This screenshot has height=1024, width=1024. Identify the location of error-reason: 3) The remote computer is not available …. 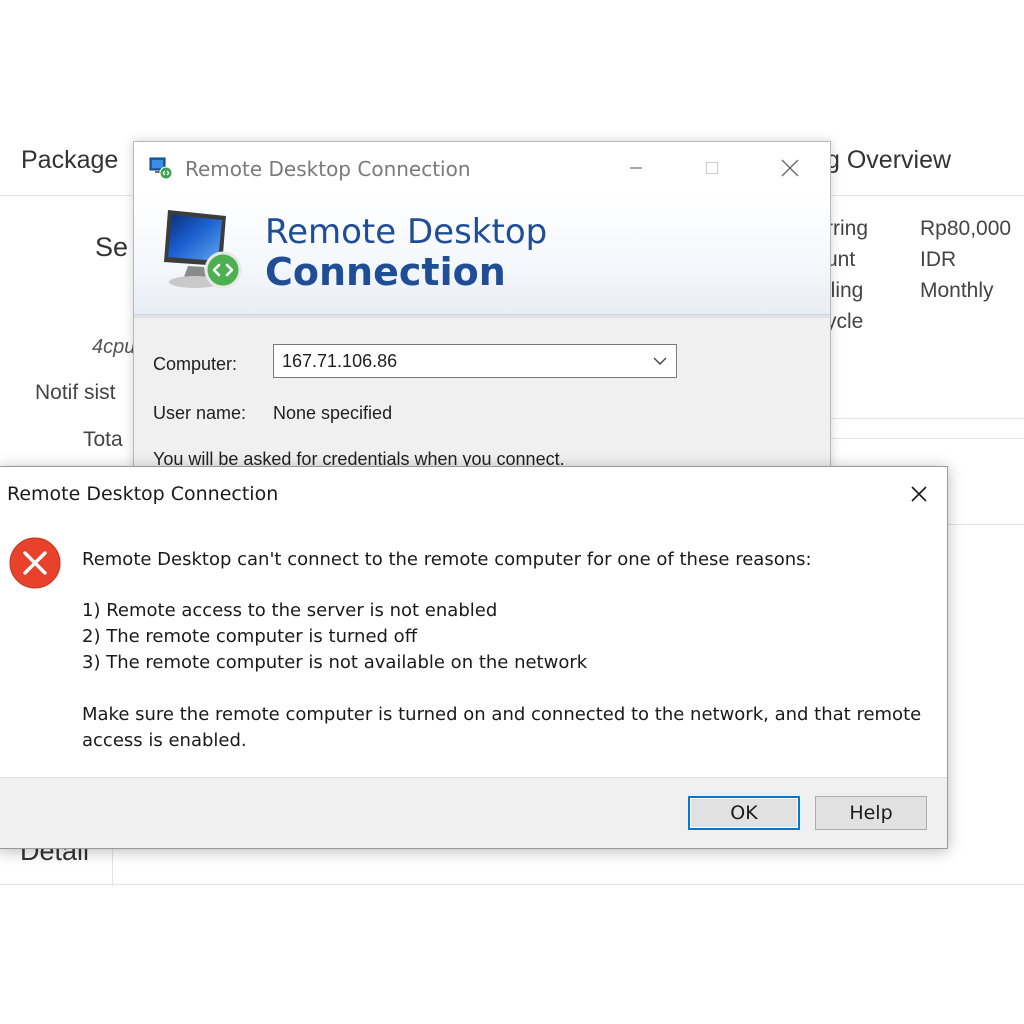
(335, 662).